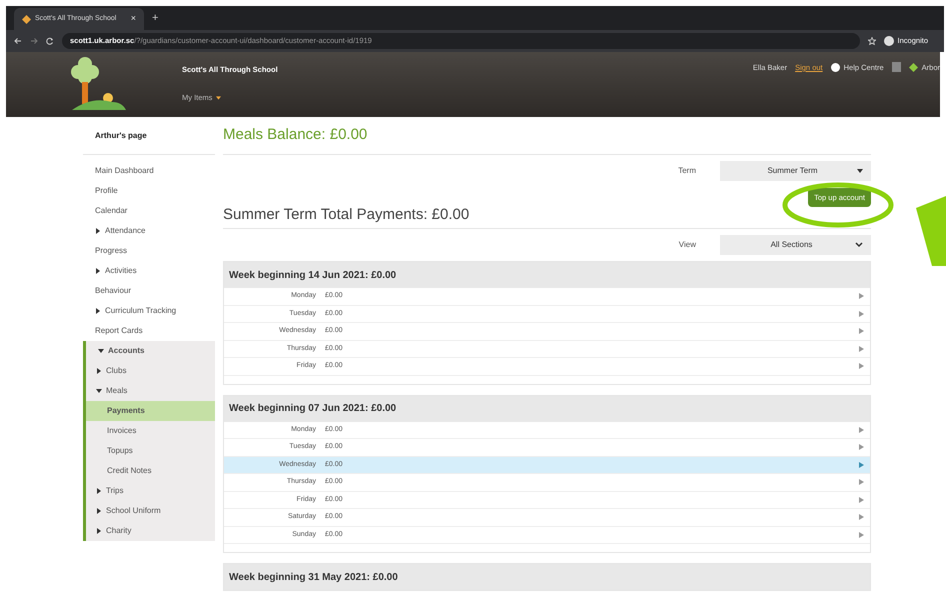  I want to click on total-title: Summer Term Total Payments: £0.00, so click(547, 218).